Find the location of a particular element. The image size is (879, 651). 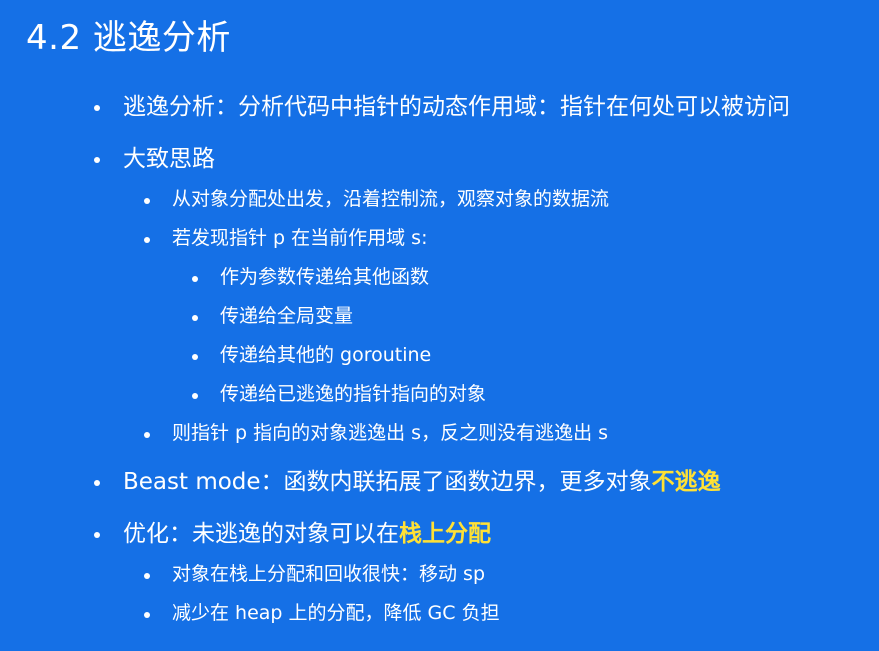

bullet-text: Beast mode：函数内联拓展了函数边界，更多对象 is located at coordinates (387, 482).